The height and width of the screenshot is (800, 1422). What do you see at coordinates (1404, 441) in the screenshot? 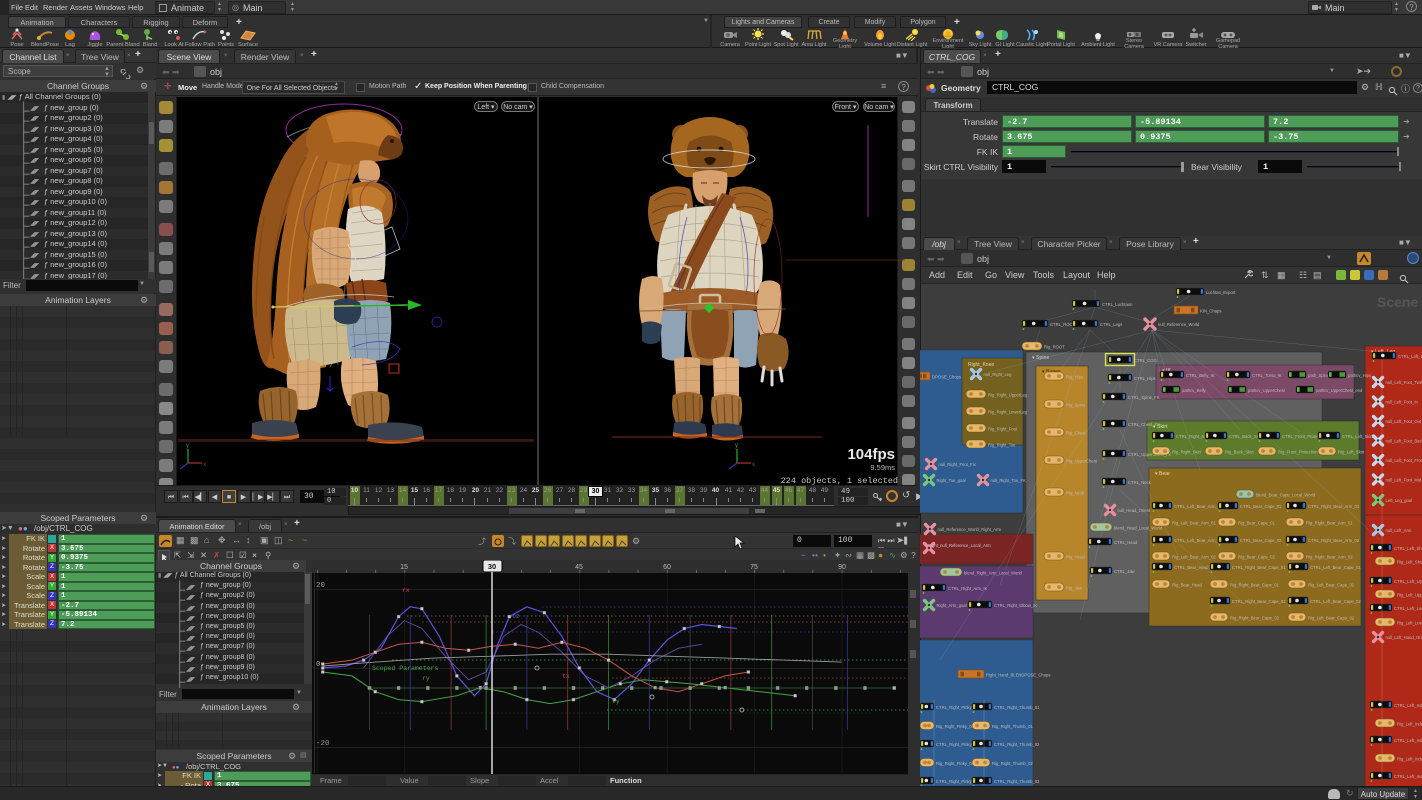
I see `svg-text: null_Left_Foot_Back` at bounding box center [1404, 441].